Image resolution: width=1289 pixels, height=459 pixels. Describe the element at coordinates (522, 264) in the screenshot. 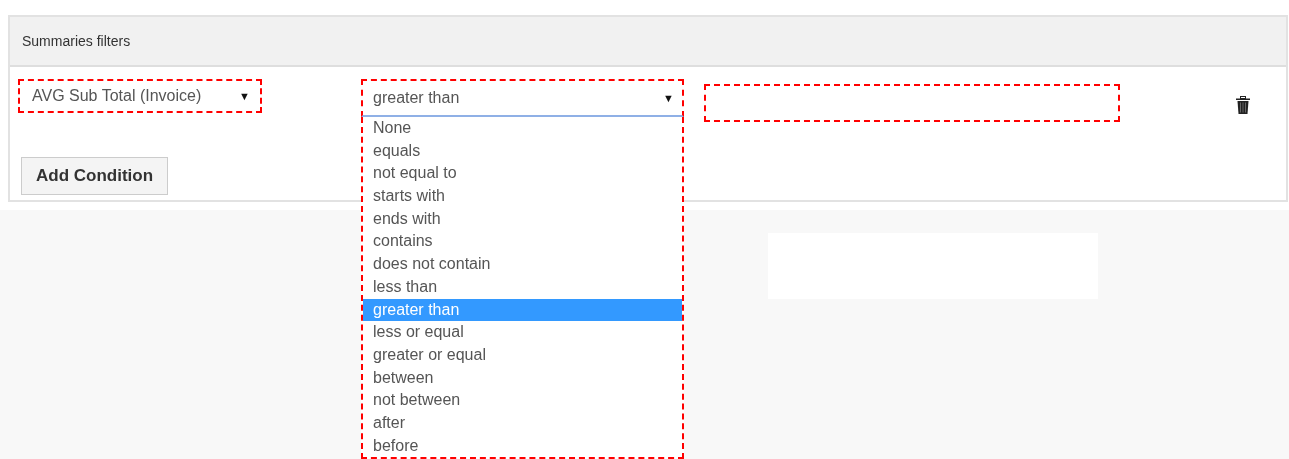

I see `dropdown-option: does not contain` at that location.